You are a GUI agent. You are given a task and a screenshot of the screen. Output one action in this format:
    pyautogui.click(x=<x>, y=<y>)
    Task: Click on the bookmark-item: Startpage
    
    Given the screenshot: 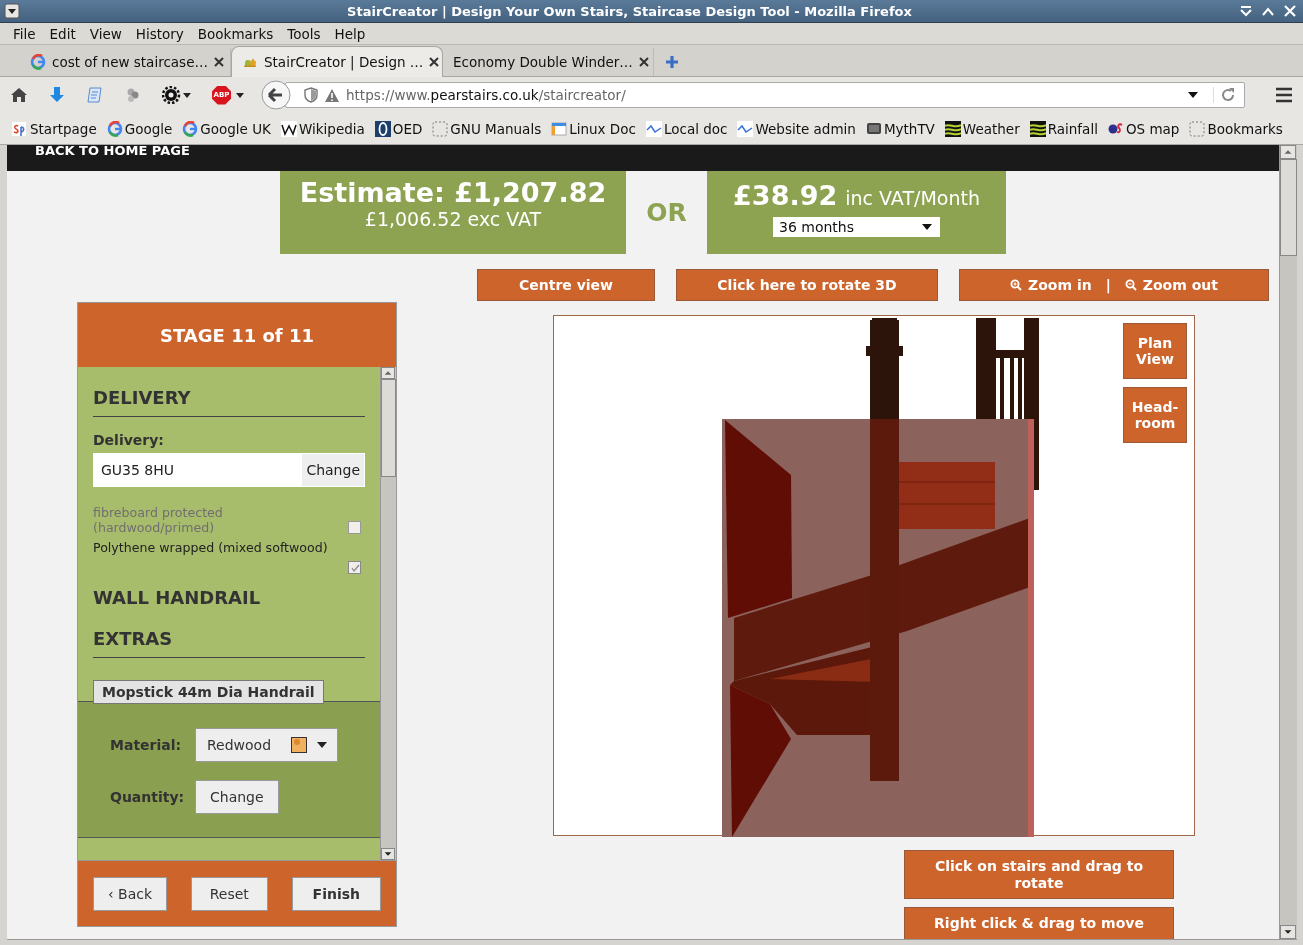 What is the action you would take?
    pyautogui.click(x=54, y=128)
    